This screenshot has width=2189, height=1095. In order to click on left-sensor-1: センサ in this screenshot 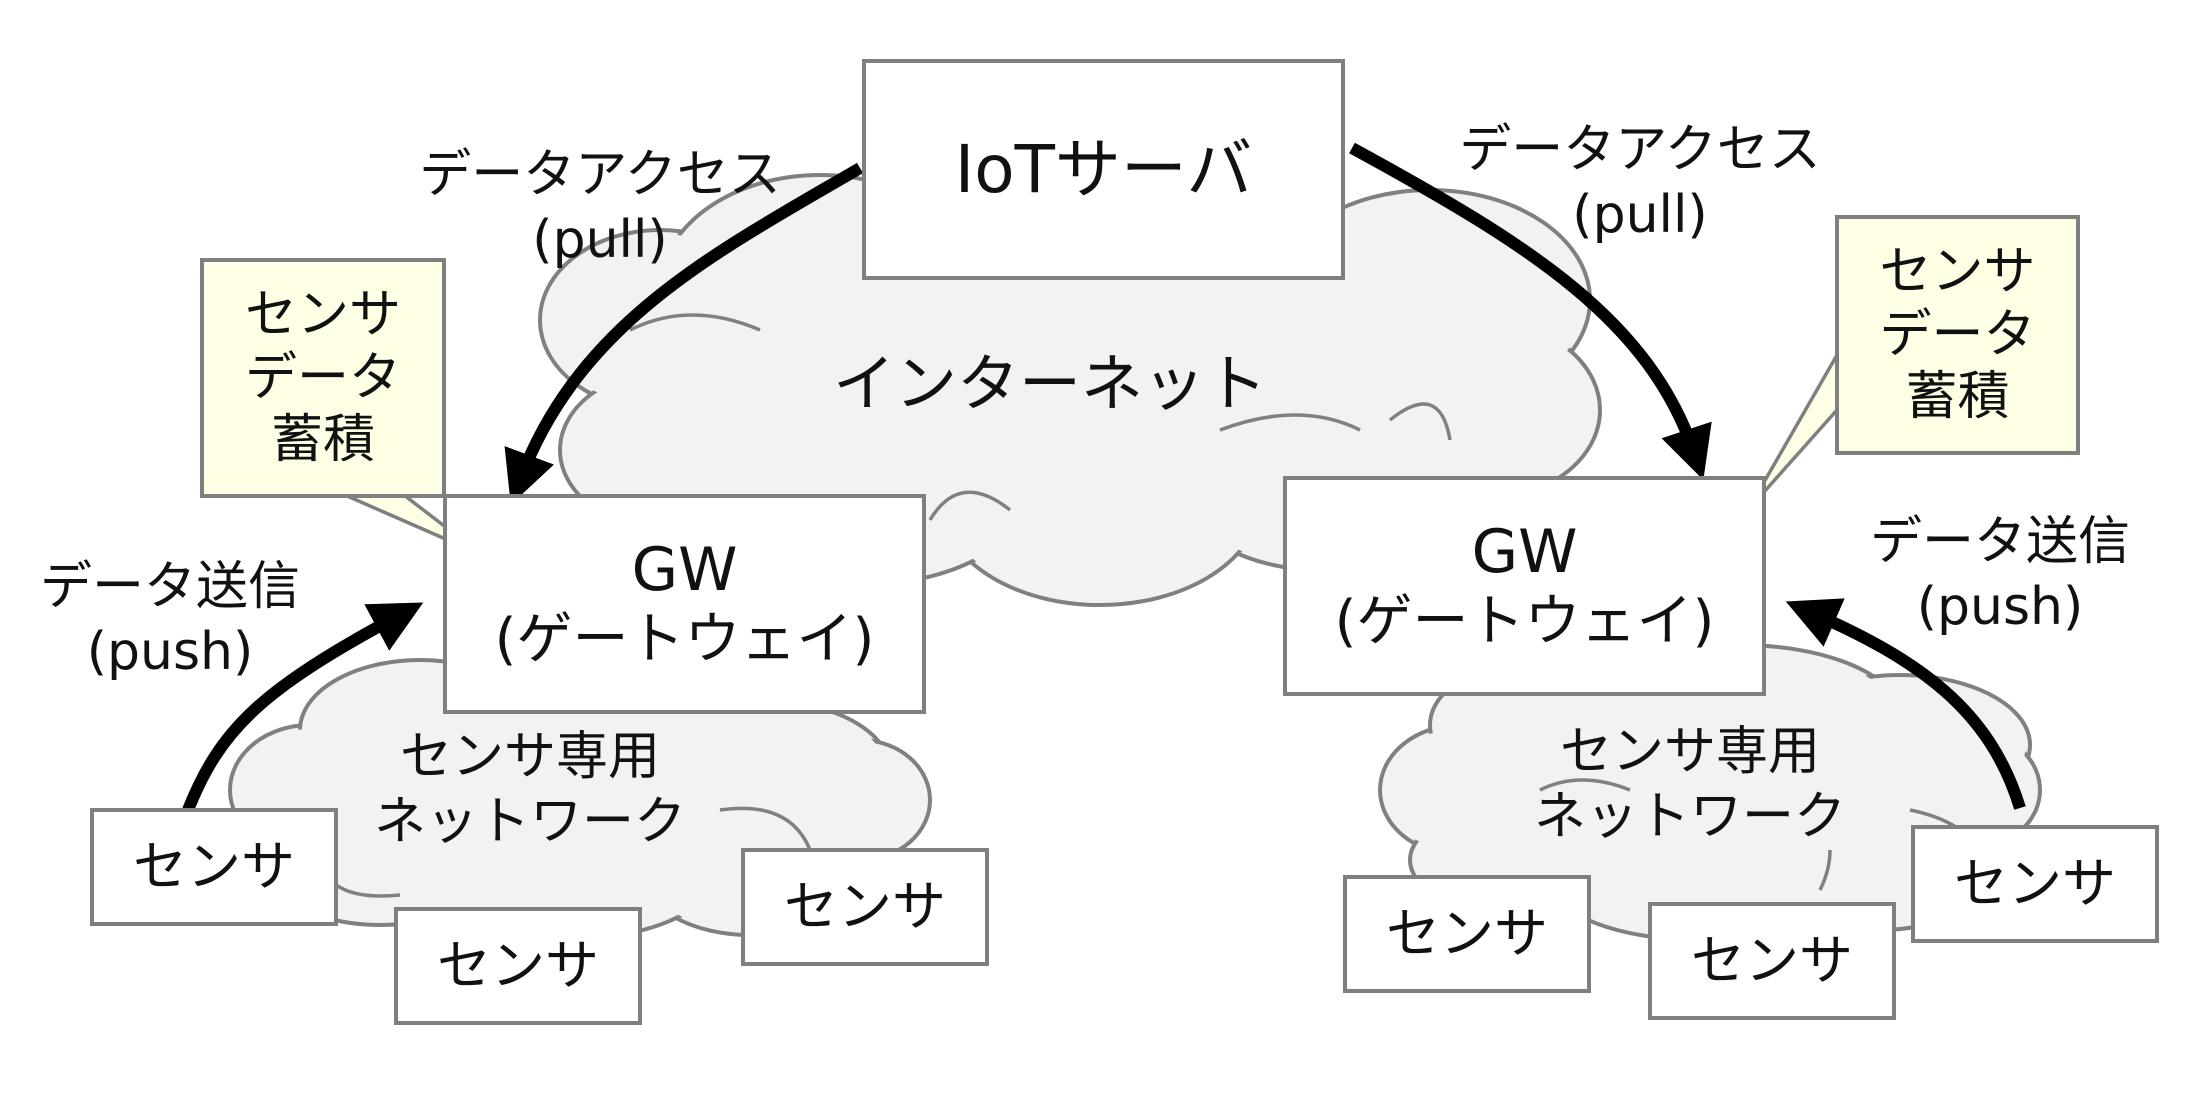, I will do `click(214, 867)`.